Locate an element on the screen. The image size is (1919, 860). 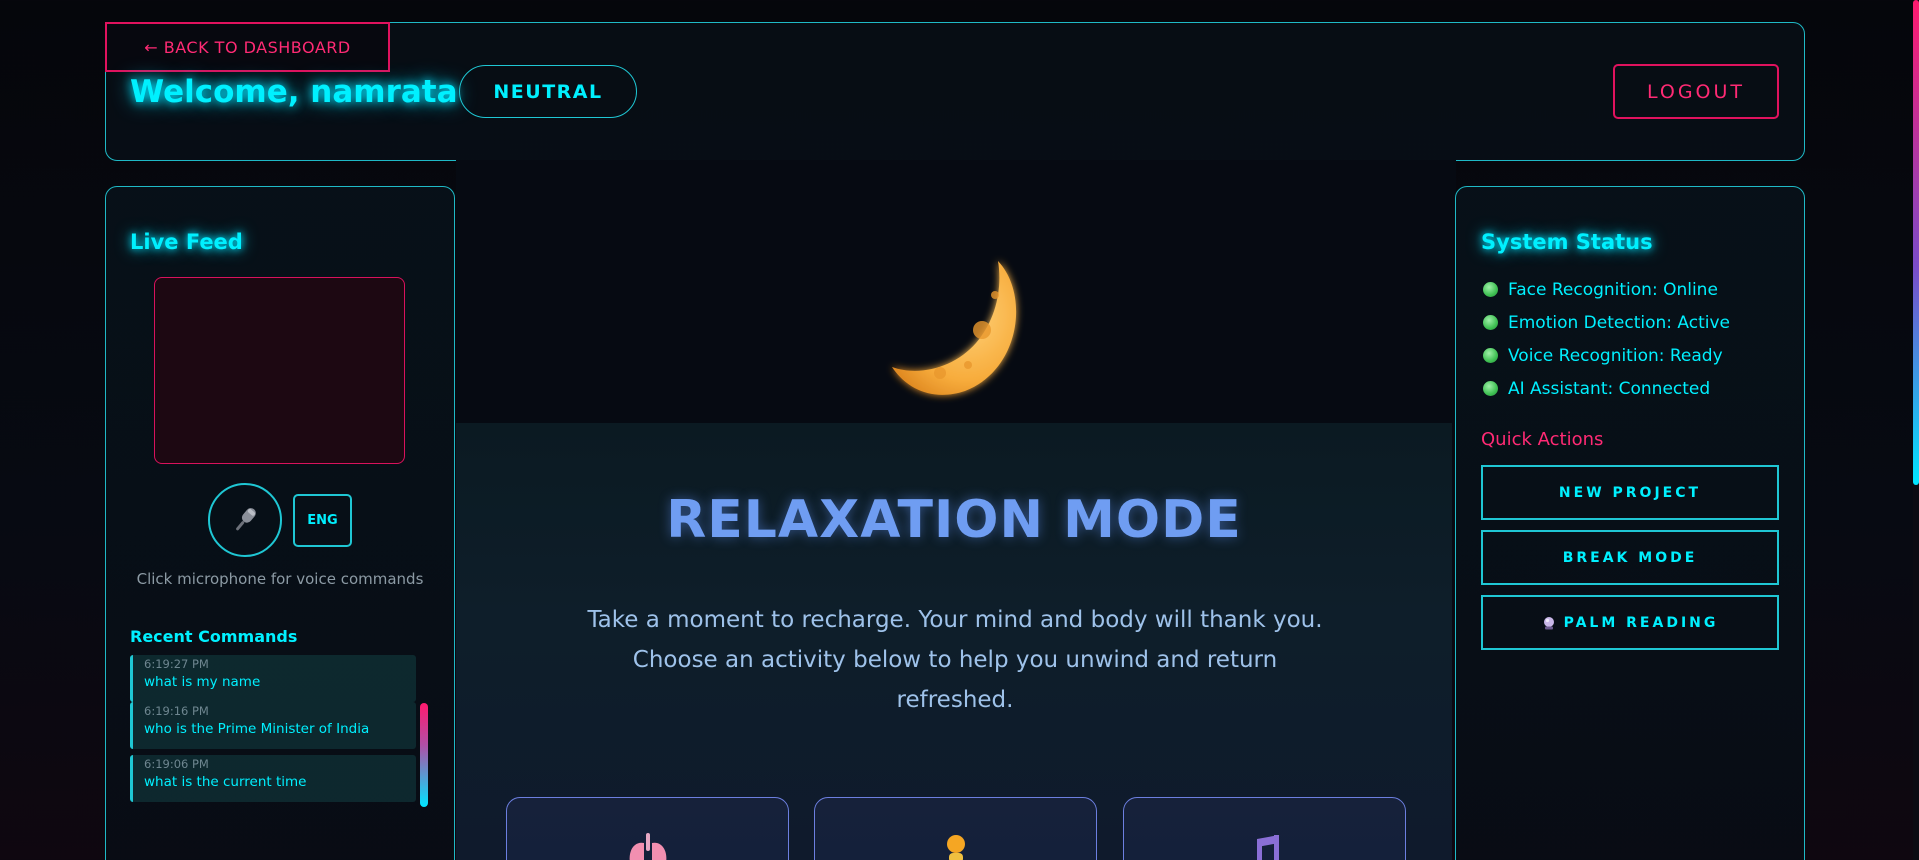
command-item: 6:19:06 PM what is the current time is located at coordinates (273, 778).